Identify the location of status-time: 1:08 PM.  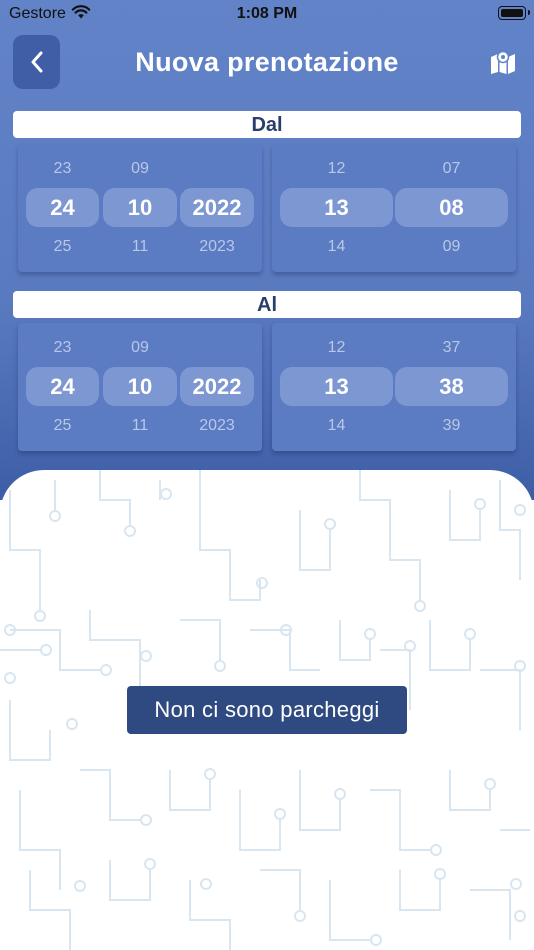
(267, 13).